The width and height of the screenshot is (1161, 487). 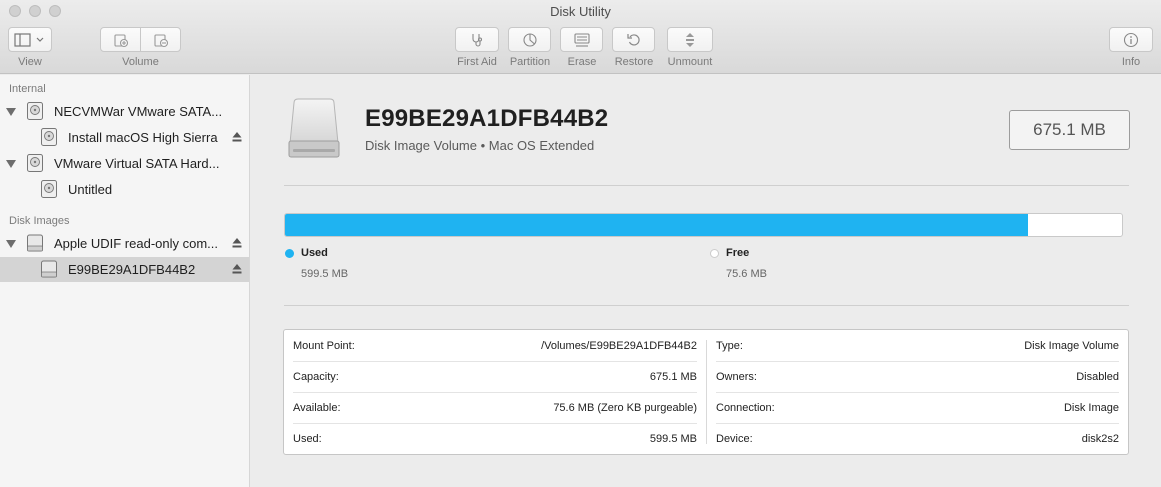 What do you see at coordinates (27, 89) in the screenshot?
I see `sidebar-section-internal: Internal` at bounding box center [27, 89].